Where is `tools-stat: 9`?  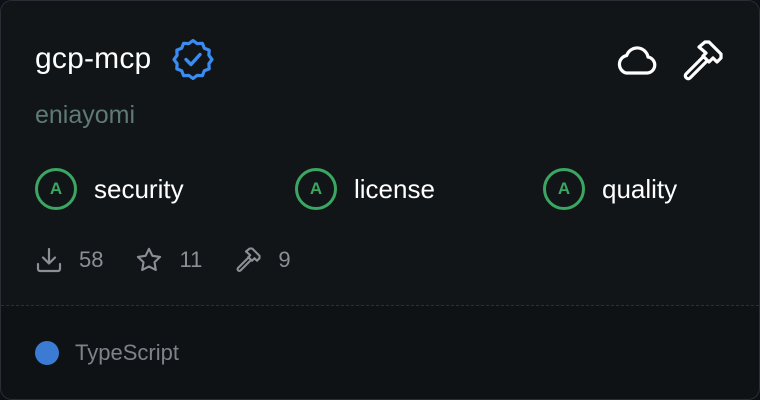 tools-stat: 9 is located at coordinates (262, 260).